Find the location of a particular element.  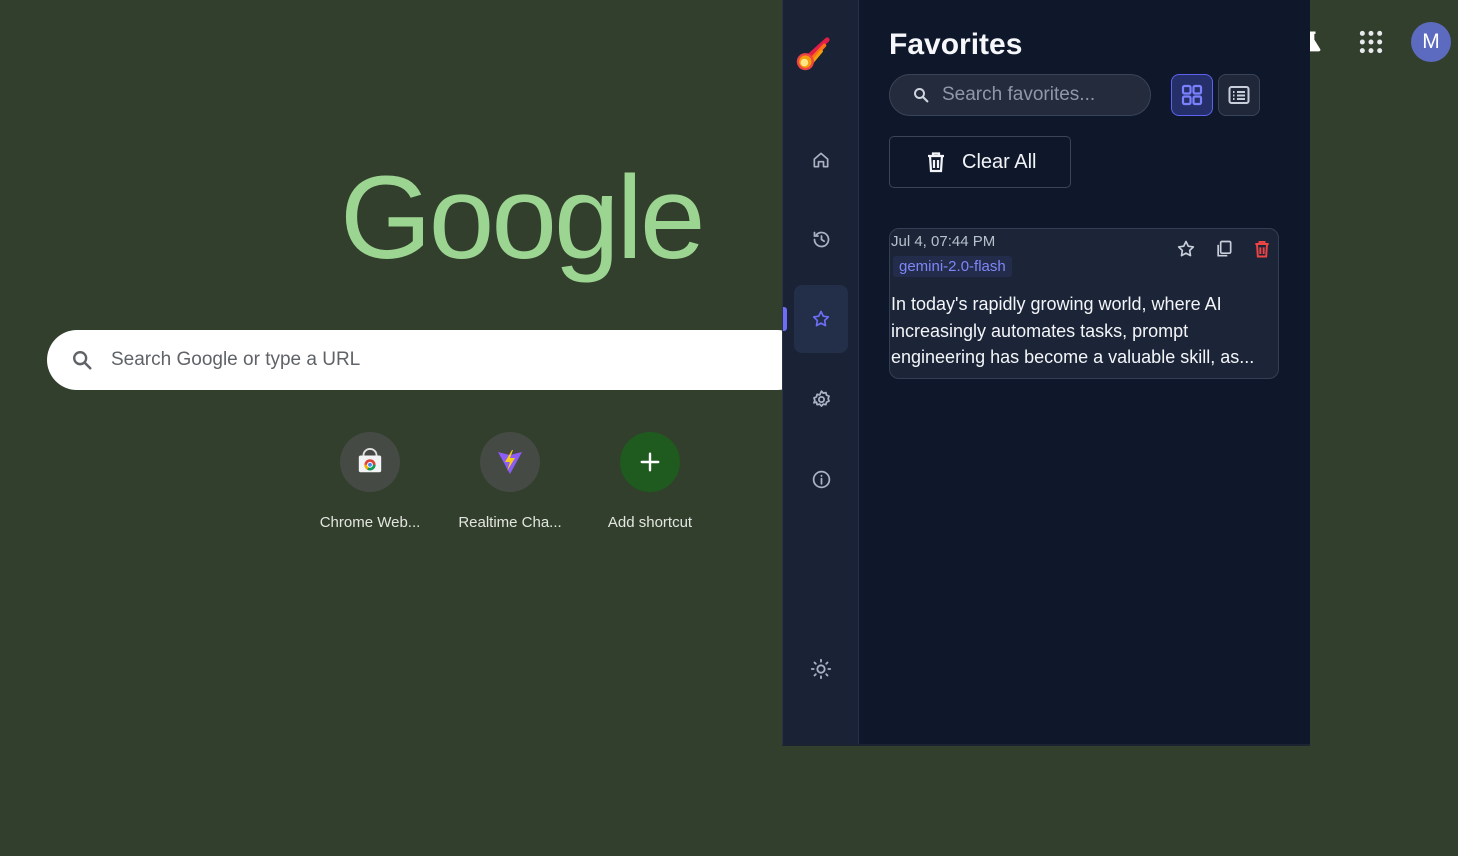

active-nav-indicator is located at coordinates (785, 319).